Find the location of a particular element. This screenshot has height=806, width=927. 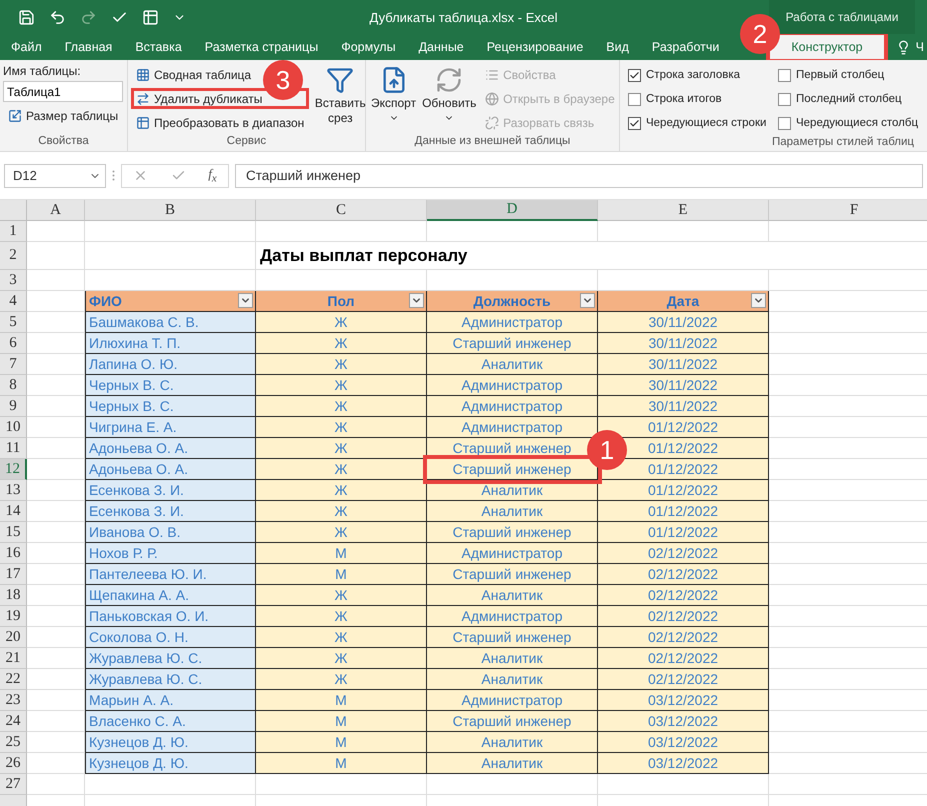

row-header: 16 is located at coordinates (13, 553).